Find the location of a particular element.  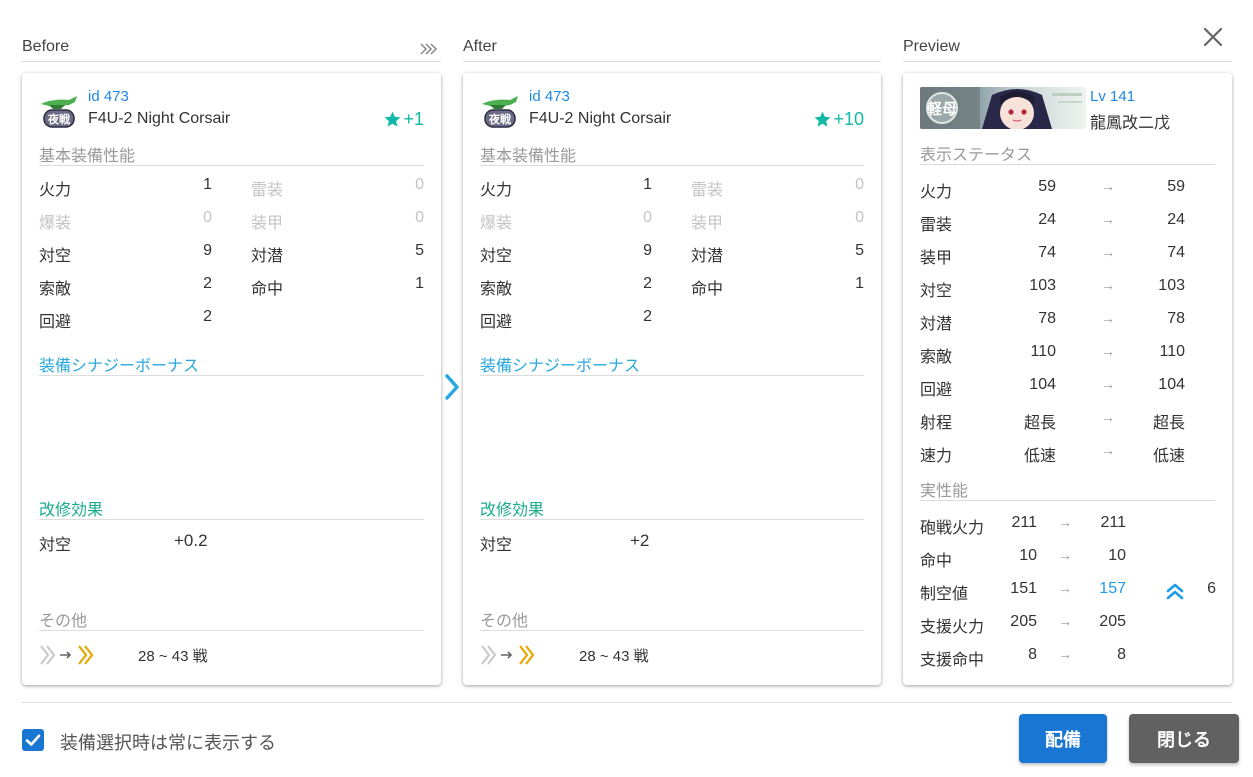

before-title: Before is located at coordinates (46, 46).